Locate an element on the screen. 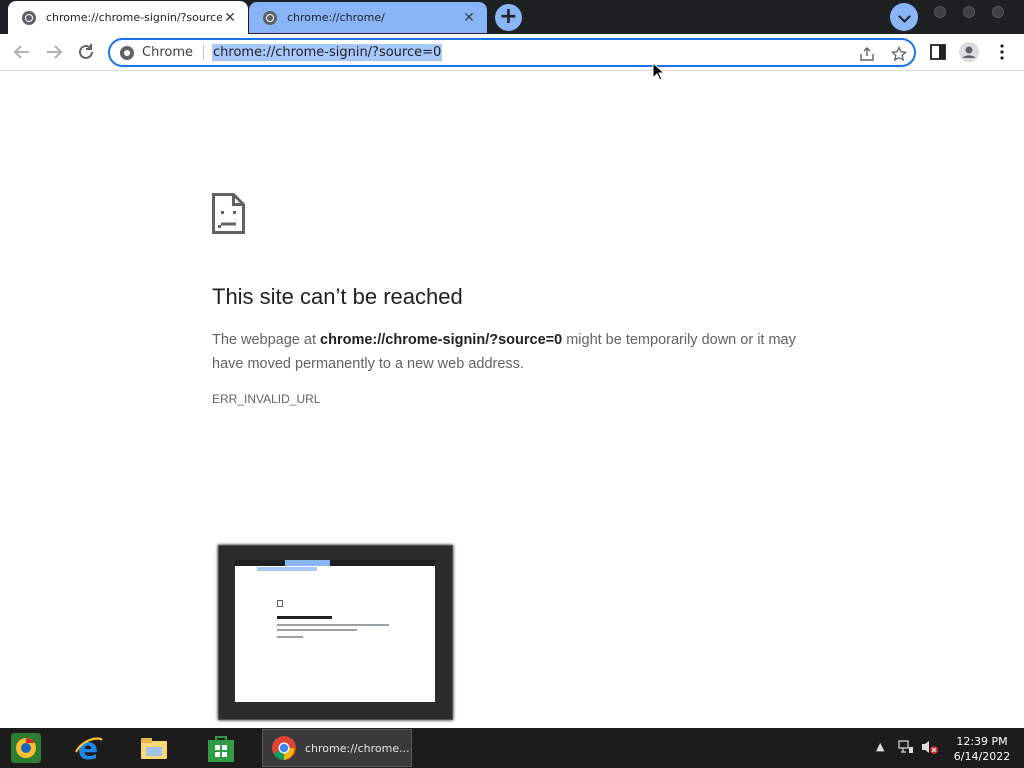 This screenshot has width=1024, height=768. thumbnail-url is located at coordinates (287, 569).